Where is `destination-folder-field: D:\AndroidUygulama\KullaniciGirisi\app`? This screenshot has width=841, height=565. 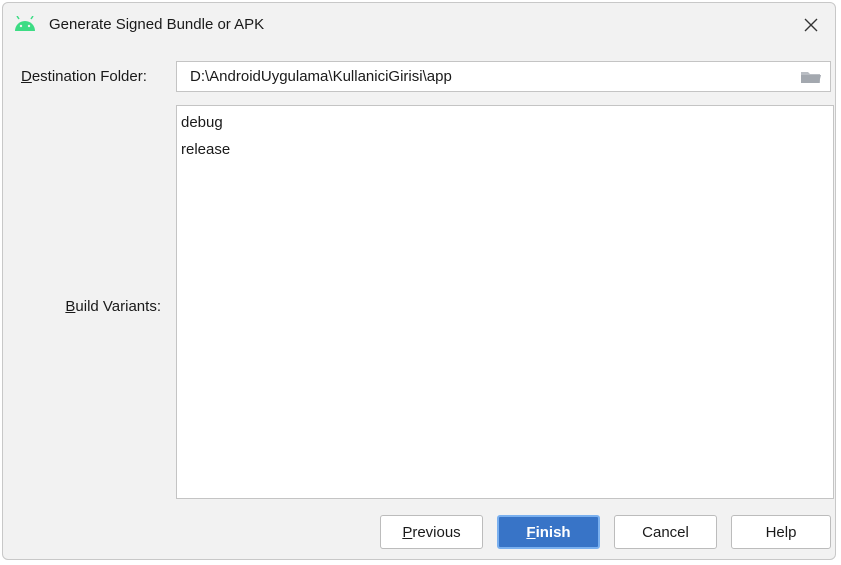 destination-folder-field: D:\AndroidUygulama\KullaniciGirisi\app is located at coordinates (503, 76).